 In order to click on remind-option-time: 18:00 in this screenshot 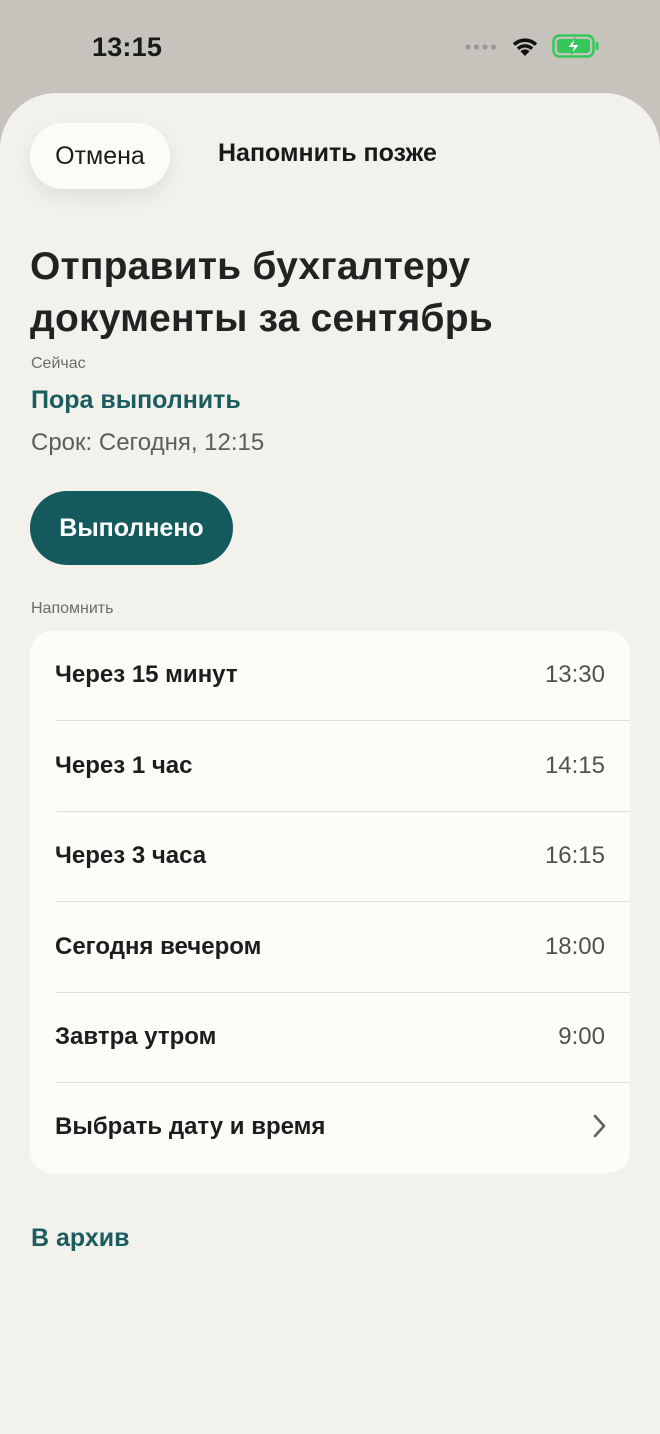, I will do `click(574, 946)`.